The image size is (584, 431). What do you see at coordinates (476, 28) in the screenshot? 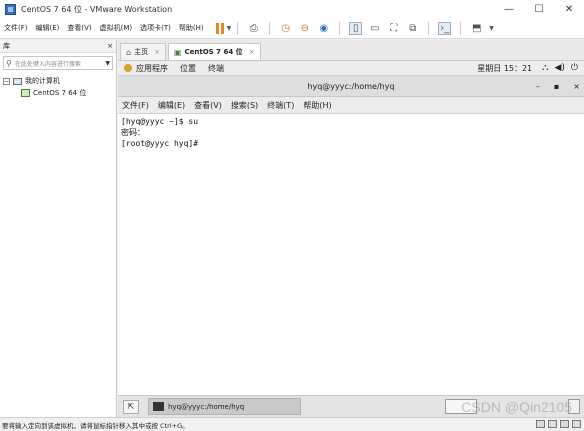
I see `stretch-guest-icon: ⬒` at bounding box center [476, 28].